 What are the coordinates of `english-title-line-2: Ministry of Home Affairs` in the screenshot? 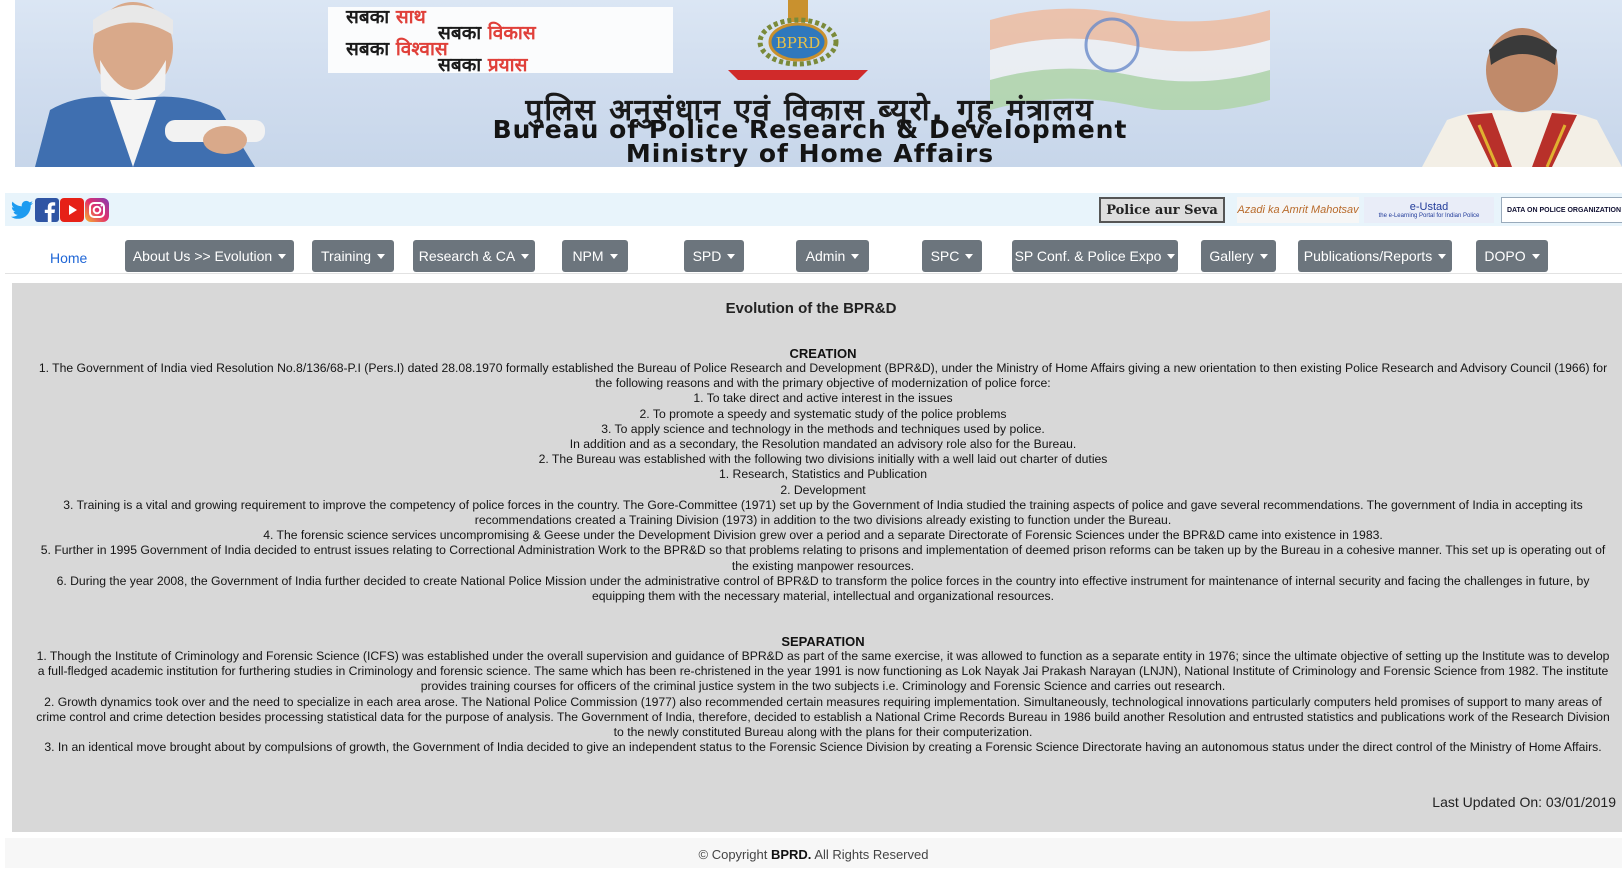 It's located at (810, 153).